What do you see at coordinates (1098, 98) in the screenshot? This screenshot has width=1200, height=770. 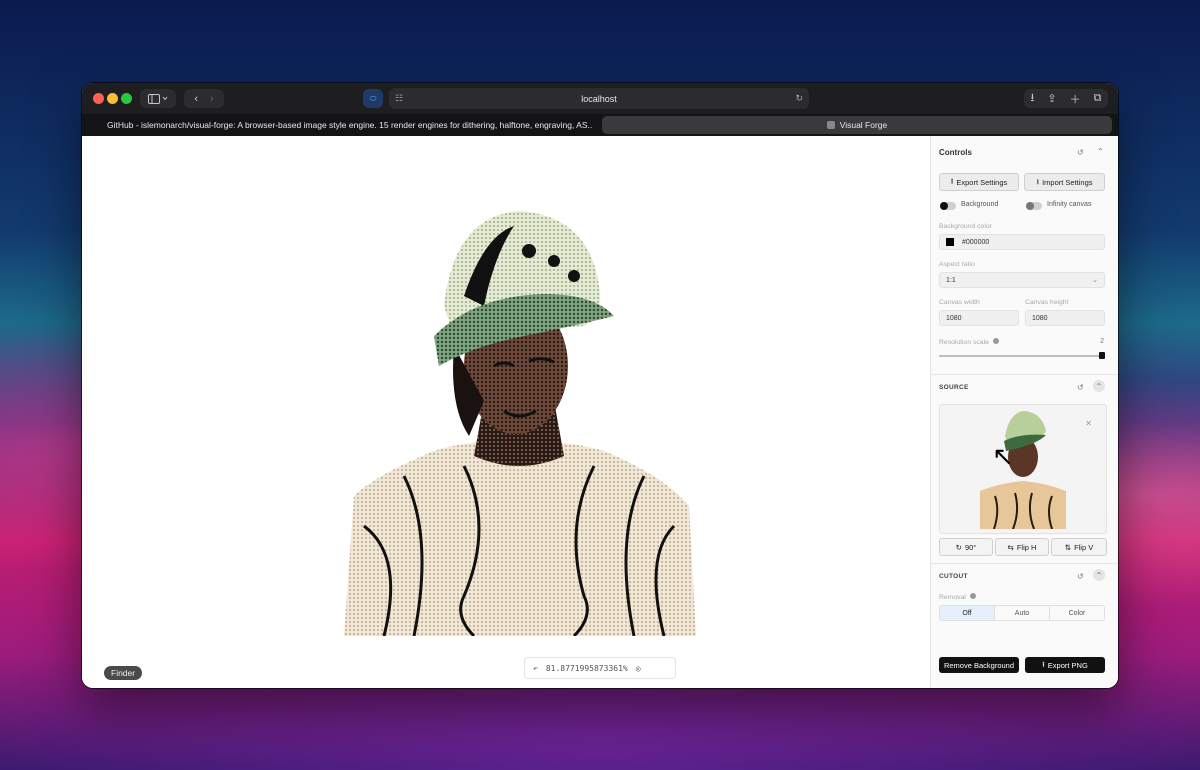 I see `tab-overview-icon: ⧉` at bounding box center [1098, 98].